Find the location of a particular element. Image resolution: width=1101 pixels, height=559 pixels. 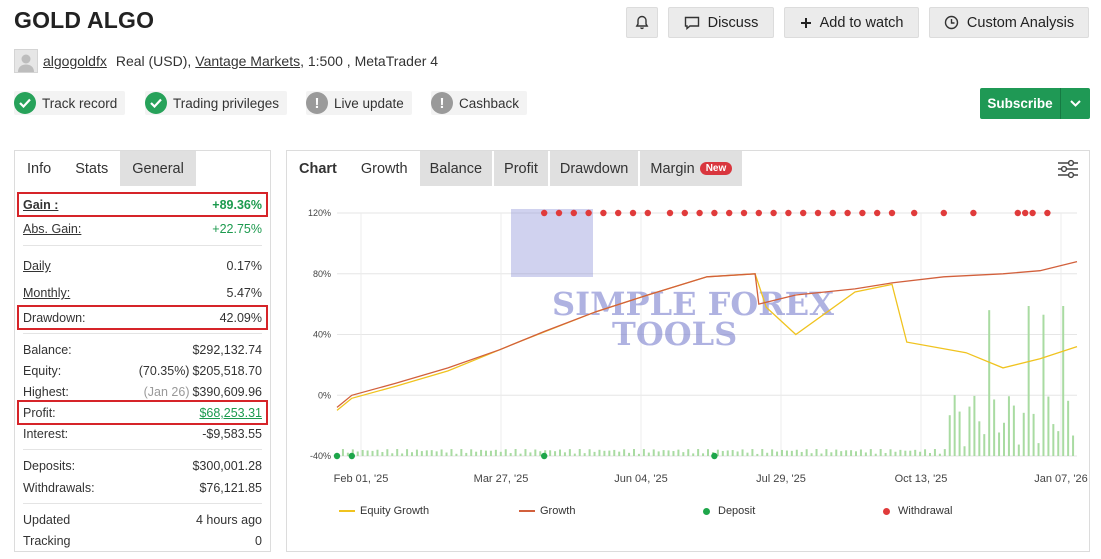

bell-icon is located at coordinates (642, 22).